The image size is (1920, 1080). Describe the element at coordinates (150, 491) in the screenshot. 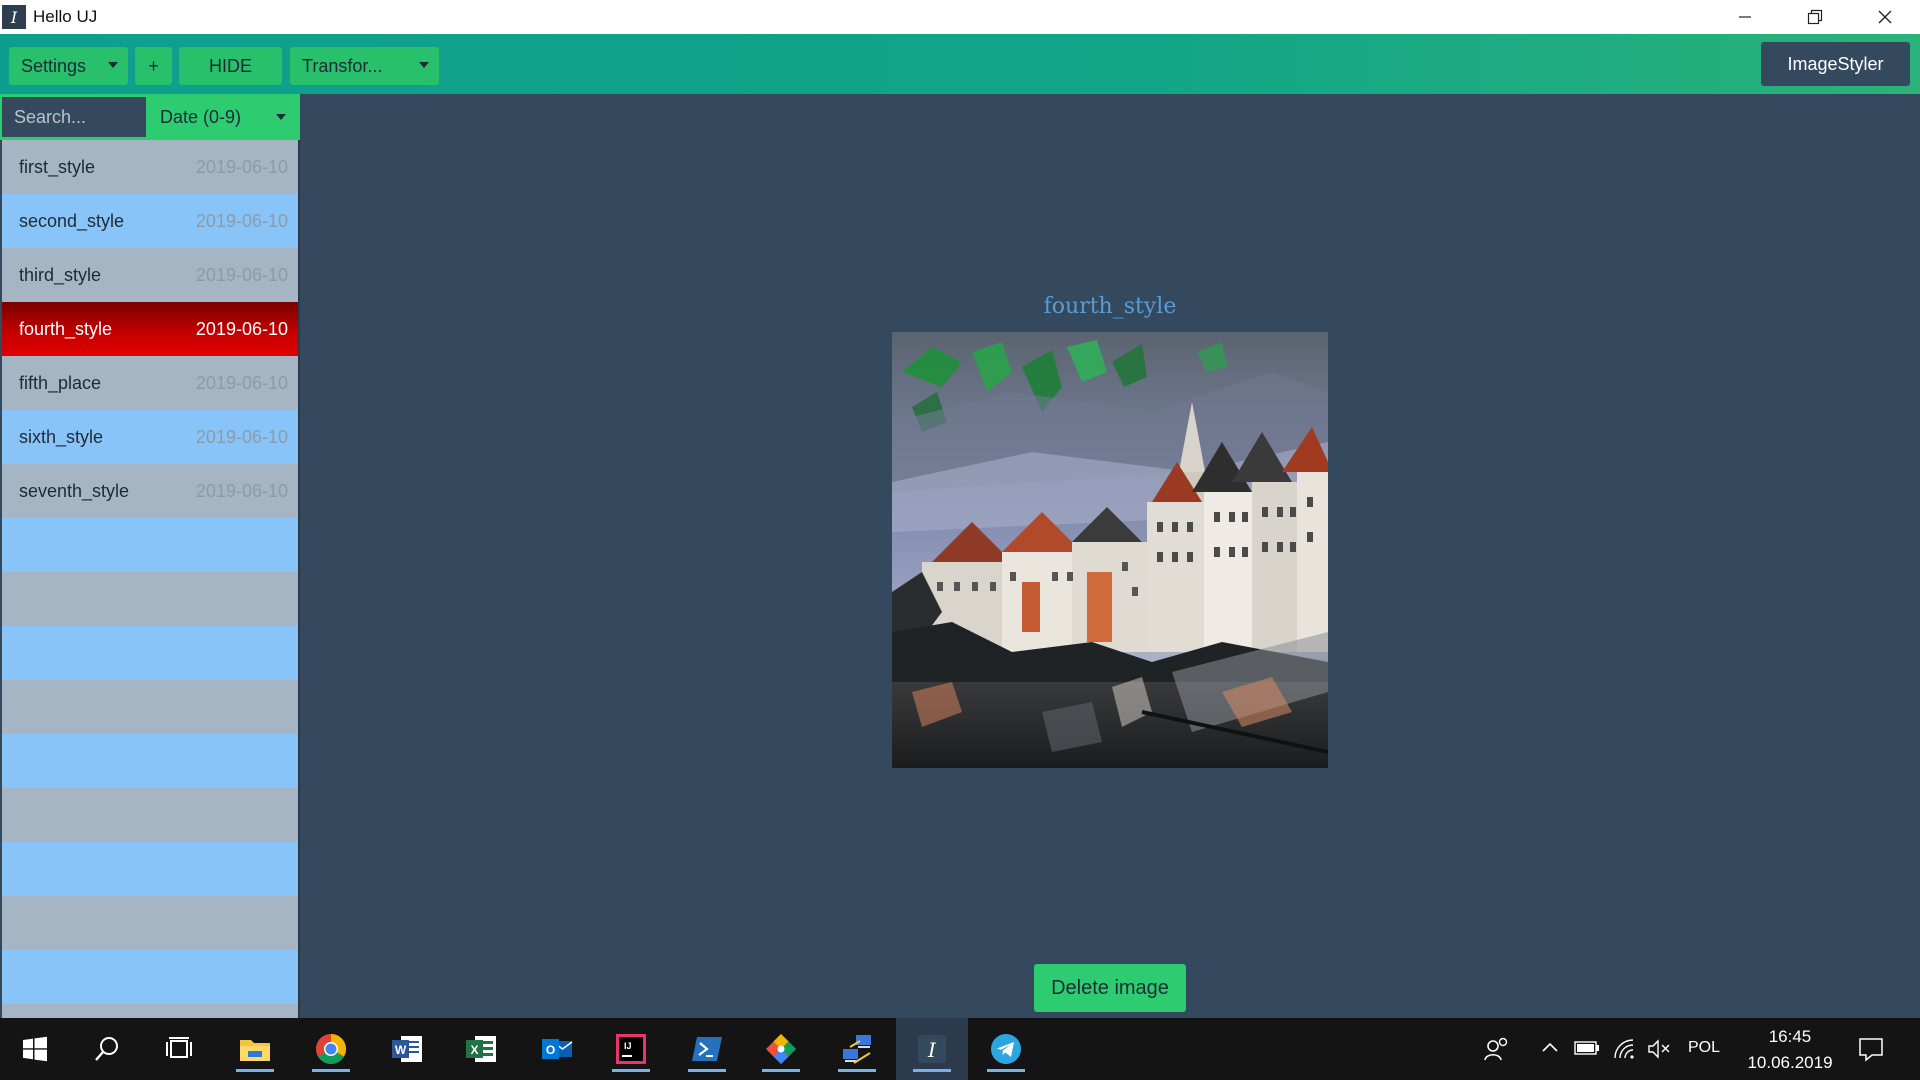

I see `list-item: seventh_style 2019-06-10` at that location.